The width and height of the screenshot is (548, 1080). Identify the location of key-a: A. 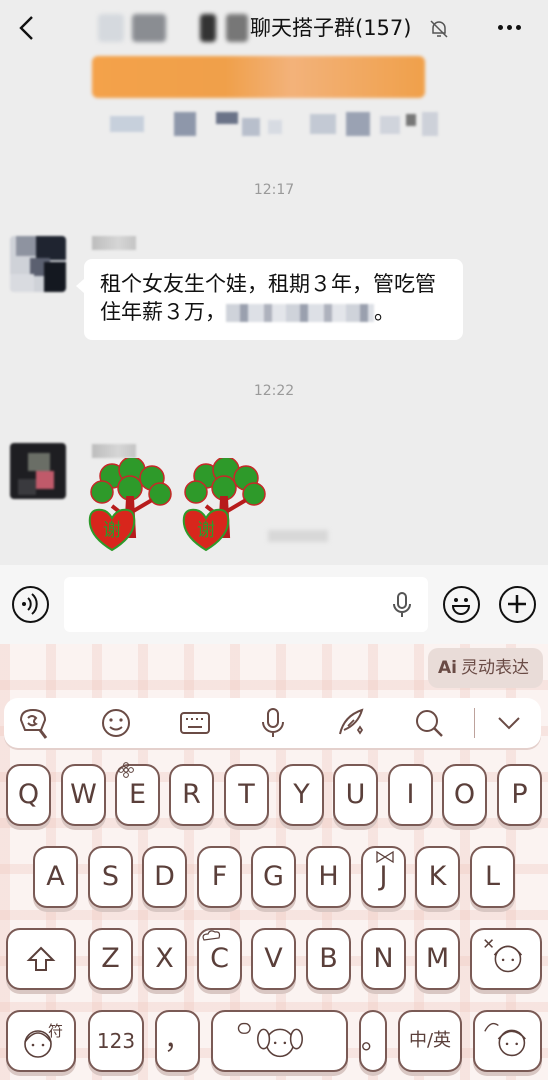
(55, 877).